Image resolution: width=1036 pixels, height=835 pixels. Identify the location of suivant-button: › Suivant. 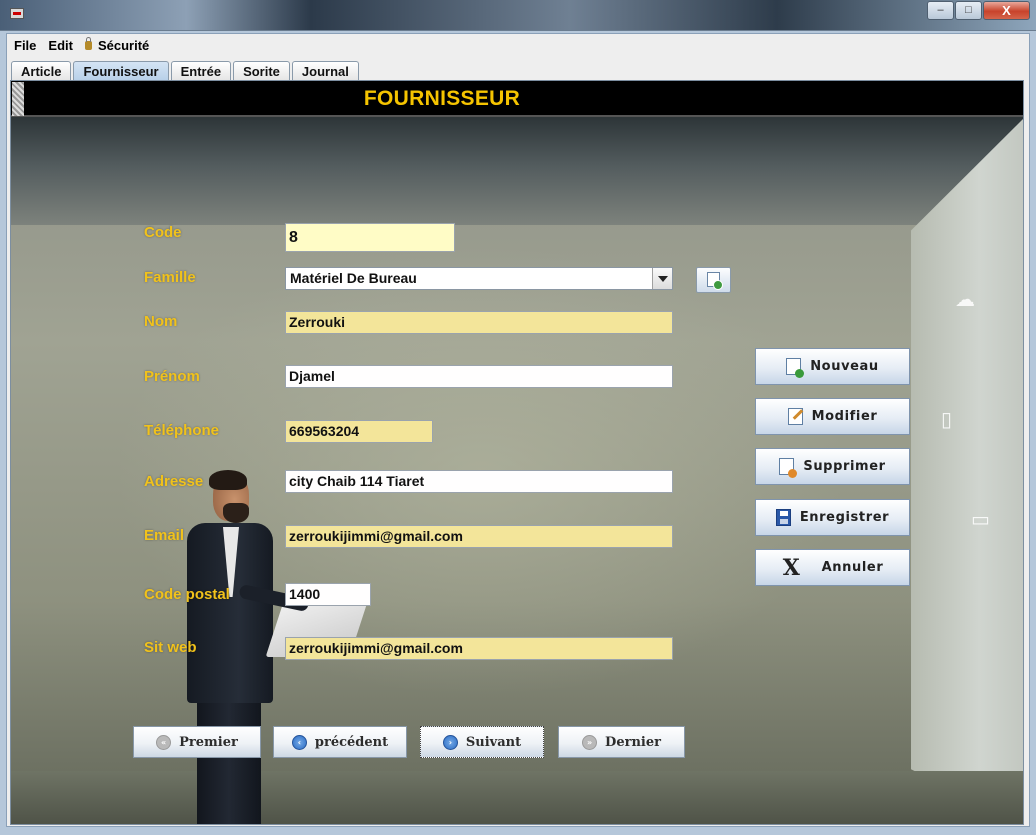
(482, 742).